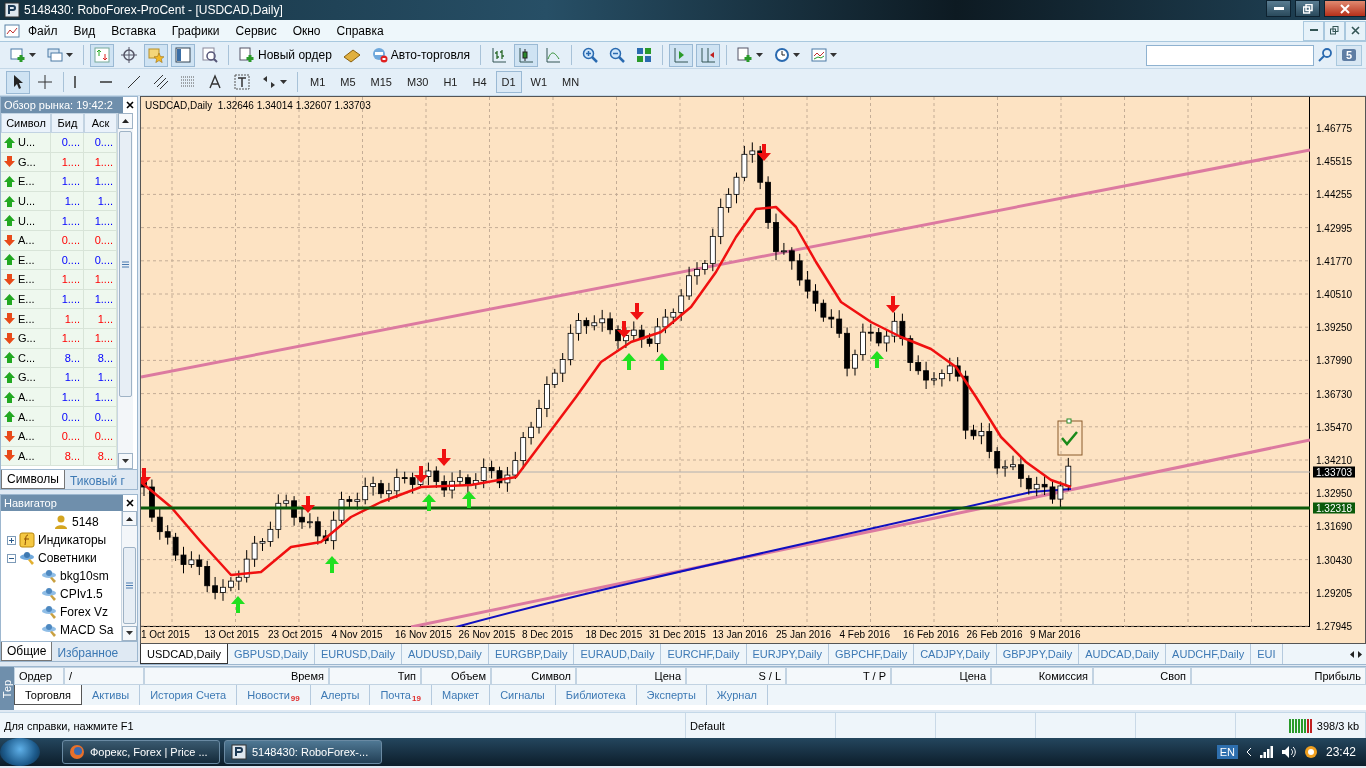  What do you see at coordinates (539, 82) in the screenshot?
I see `timeframe-button: W1` at bounding box center [539, 82].